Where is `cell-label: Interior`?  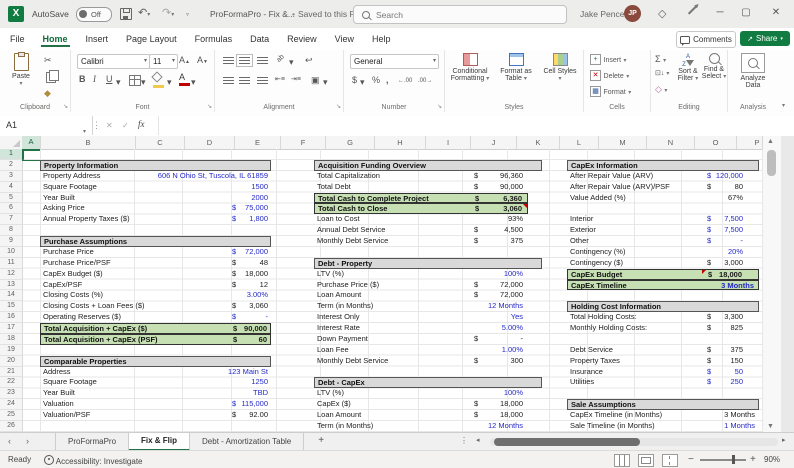 cell-label: Interior is located at coordinates (581, 219).